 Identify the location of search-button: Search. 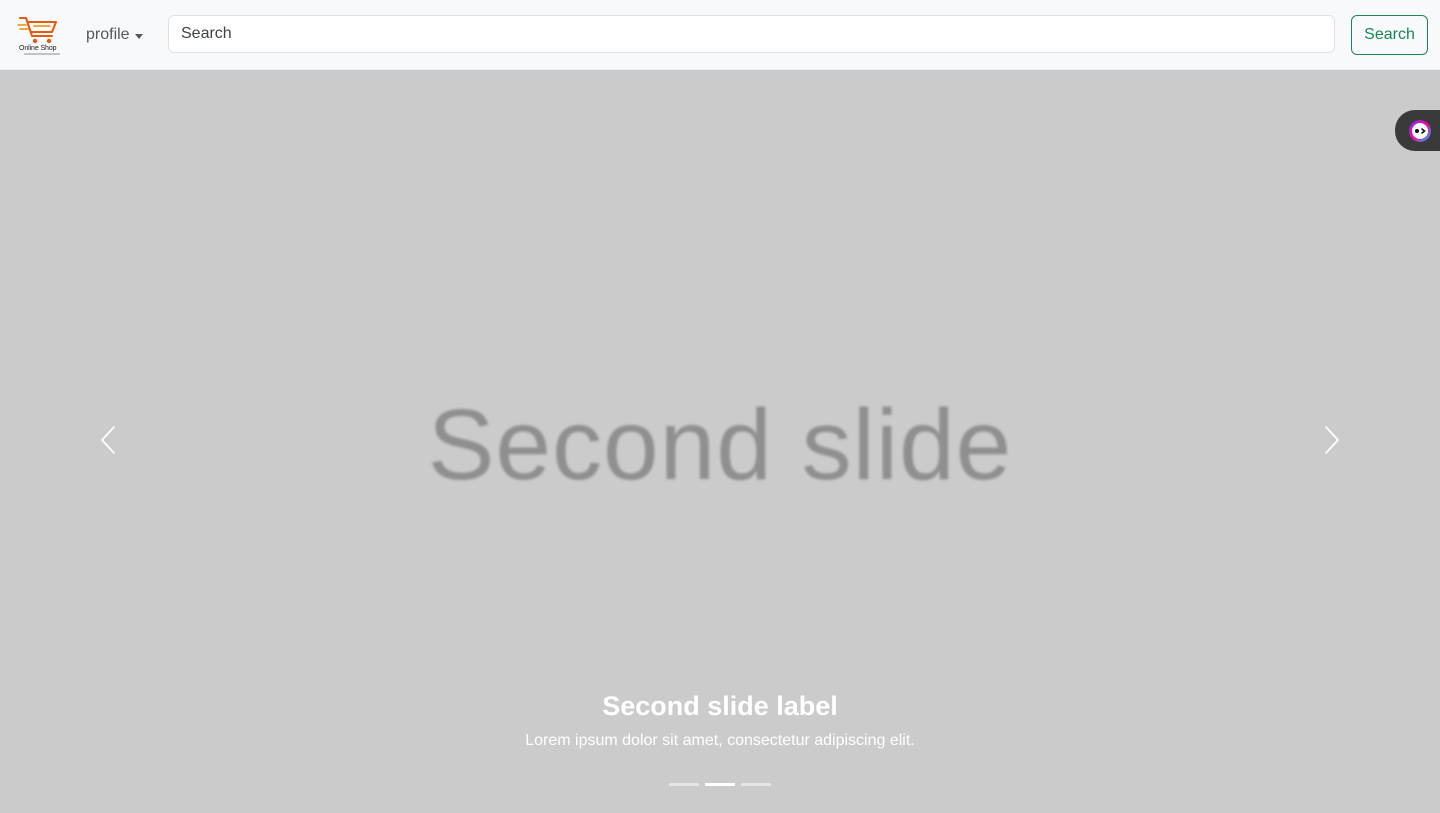
(1389, 35).